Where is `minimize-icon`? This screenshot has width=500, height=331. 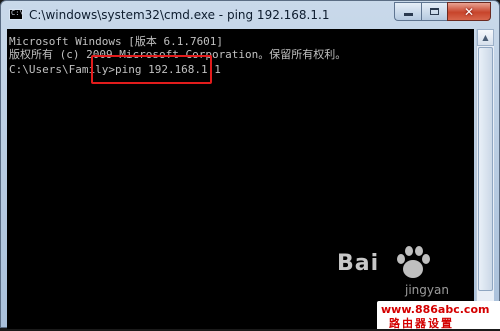 minimize-icon is located at coordinates (408, 14).